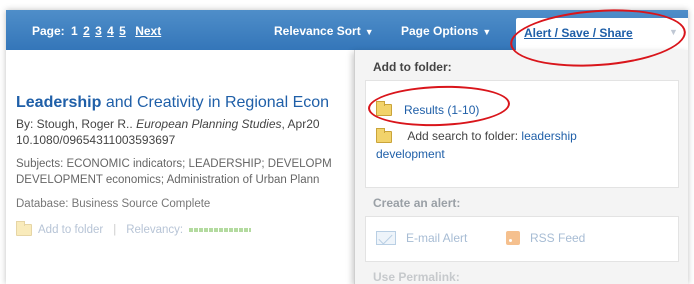 The image size is (694, 284). I want to click on result-date: , Apr20, so click(300, 124).